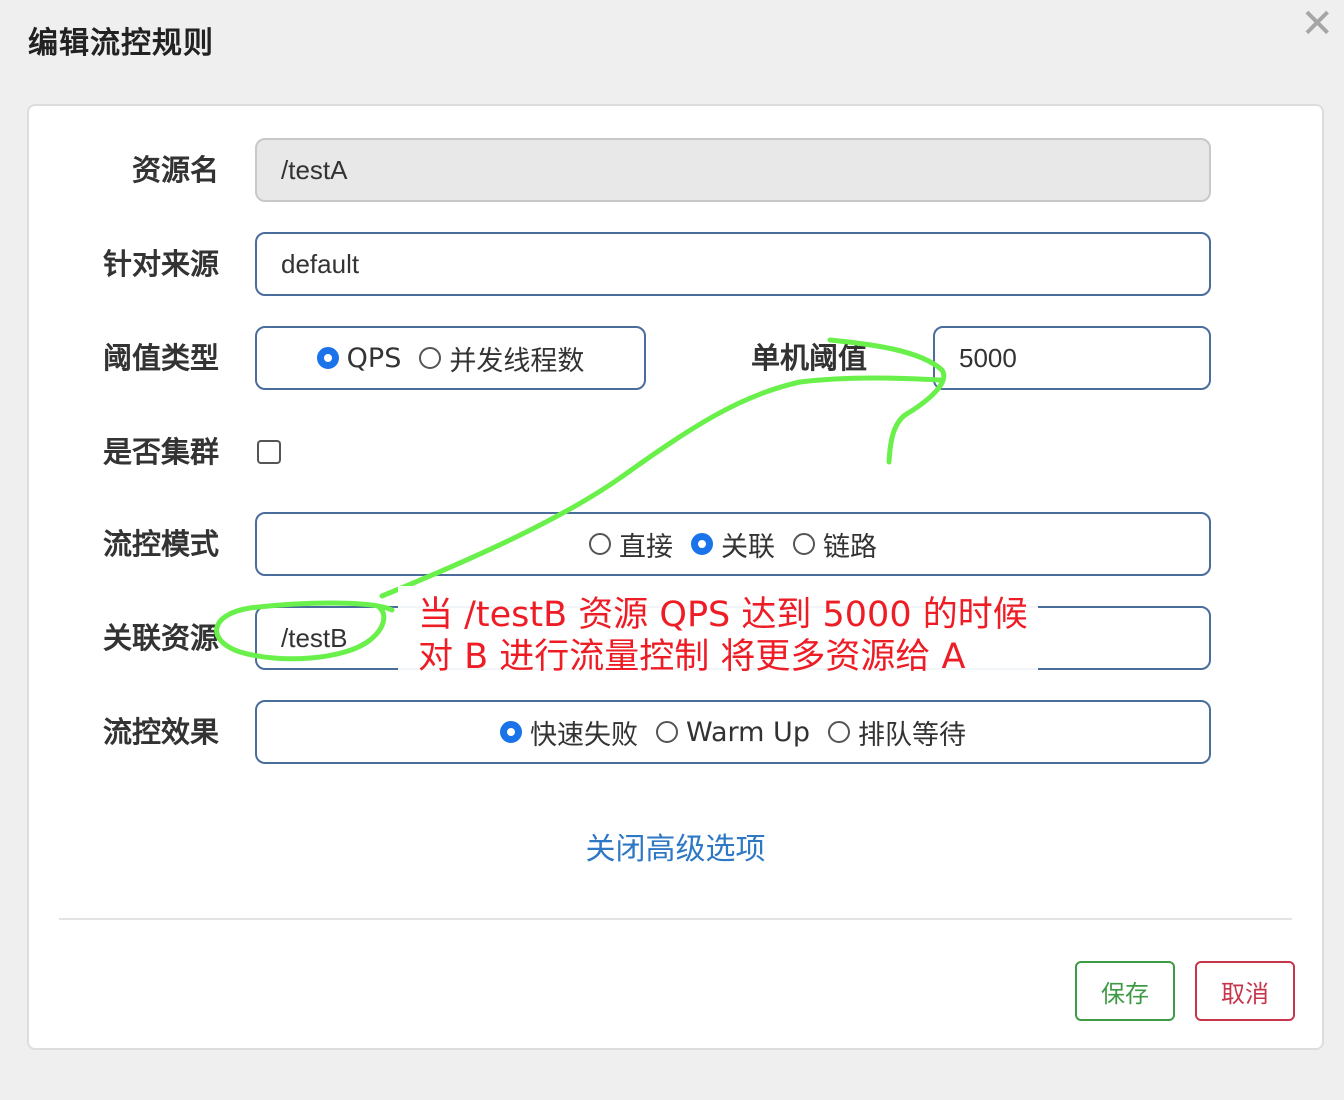 Image resolution: width=1344 pixels, height=1100 pixels. Describe the element at coordinates (675, 919) in the screenshot. I see `footer-divider` at that location.